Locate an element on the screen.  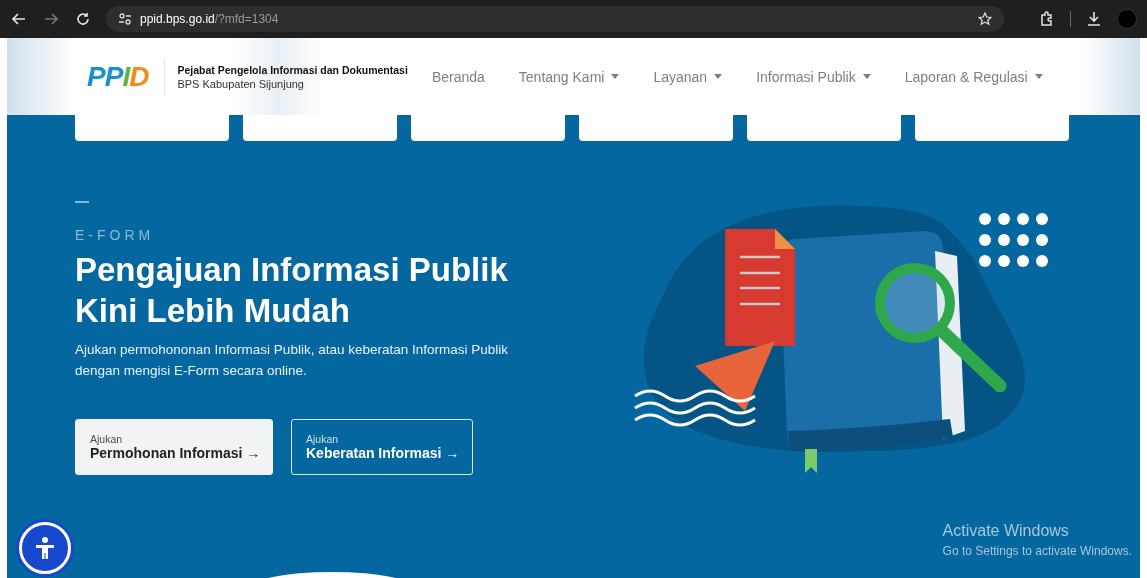
hero-title: Pengajuan Informasi Publik is located at coordinates (292, 270).